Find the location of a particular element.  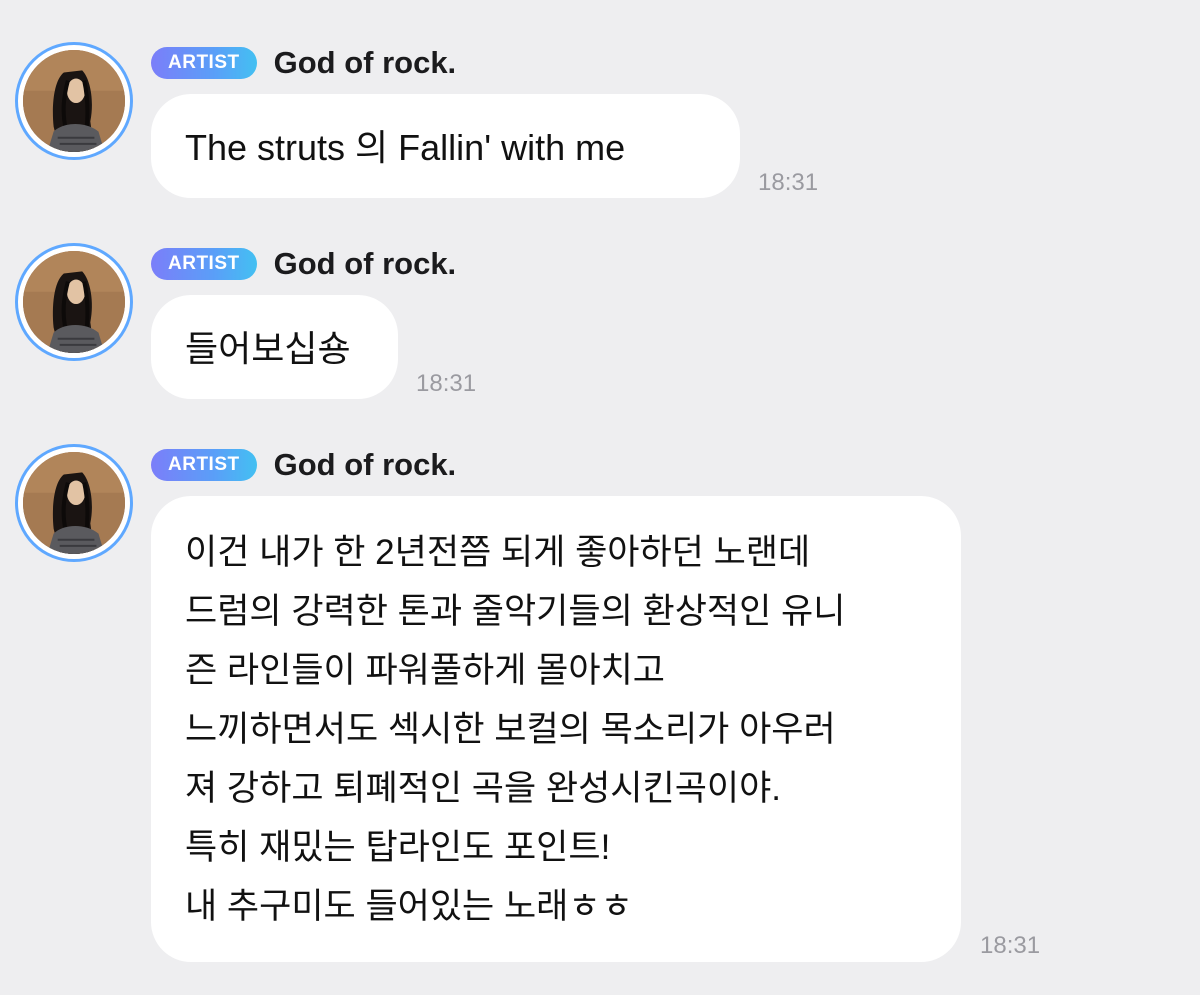

message-text: The struts 의 Fallin' with me is located at coordinates (405, 147).